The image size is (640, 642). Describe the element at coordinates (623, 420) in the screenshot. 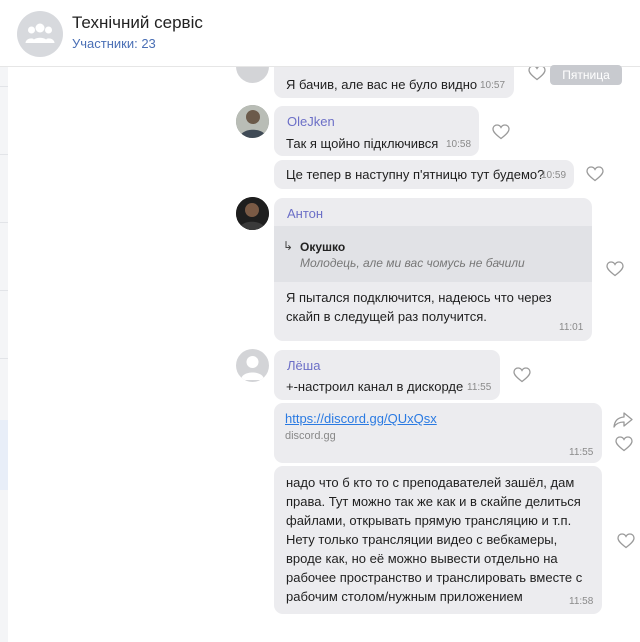

I see `share-icon` at that location.